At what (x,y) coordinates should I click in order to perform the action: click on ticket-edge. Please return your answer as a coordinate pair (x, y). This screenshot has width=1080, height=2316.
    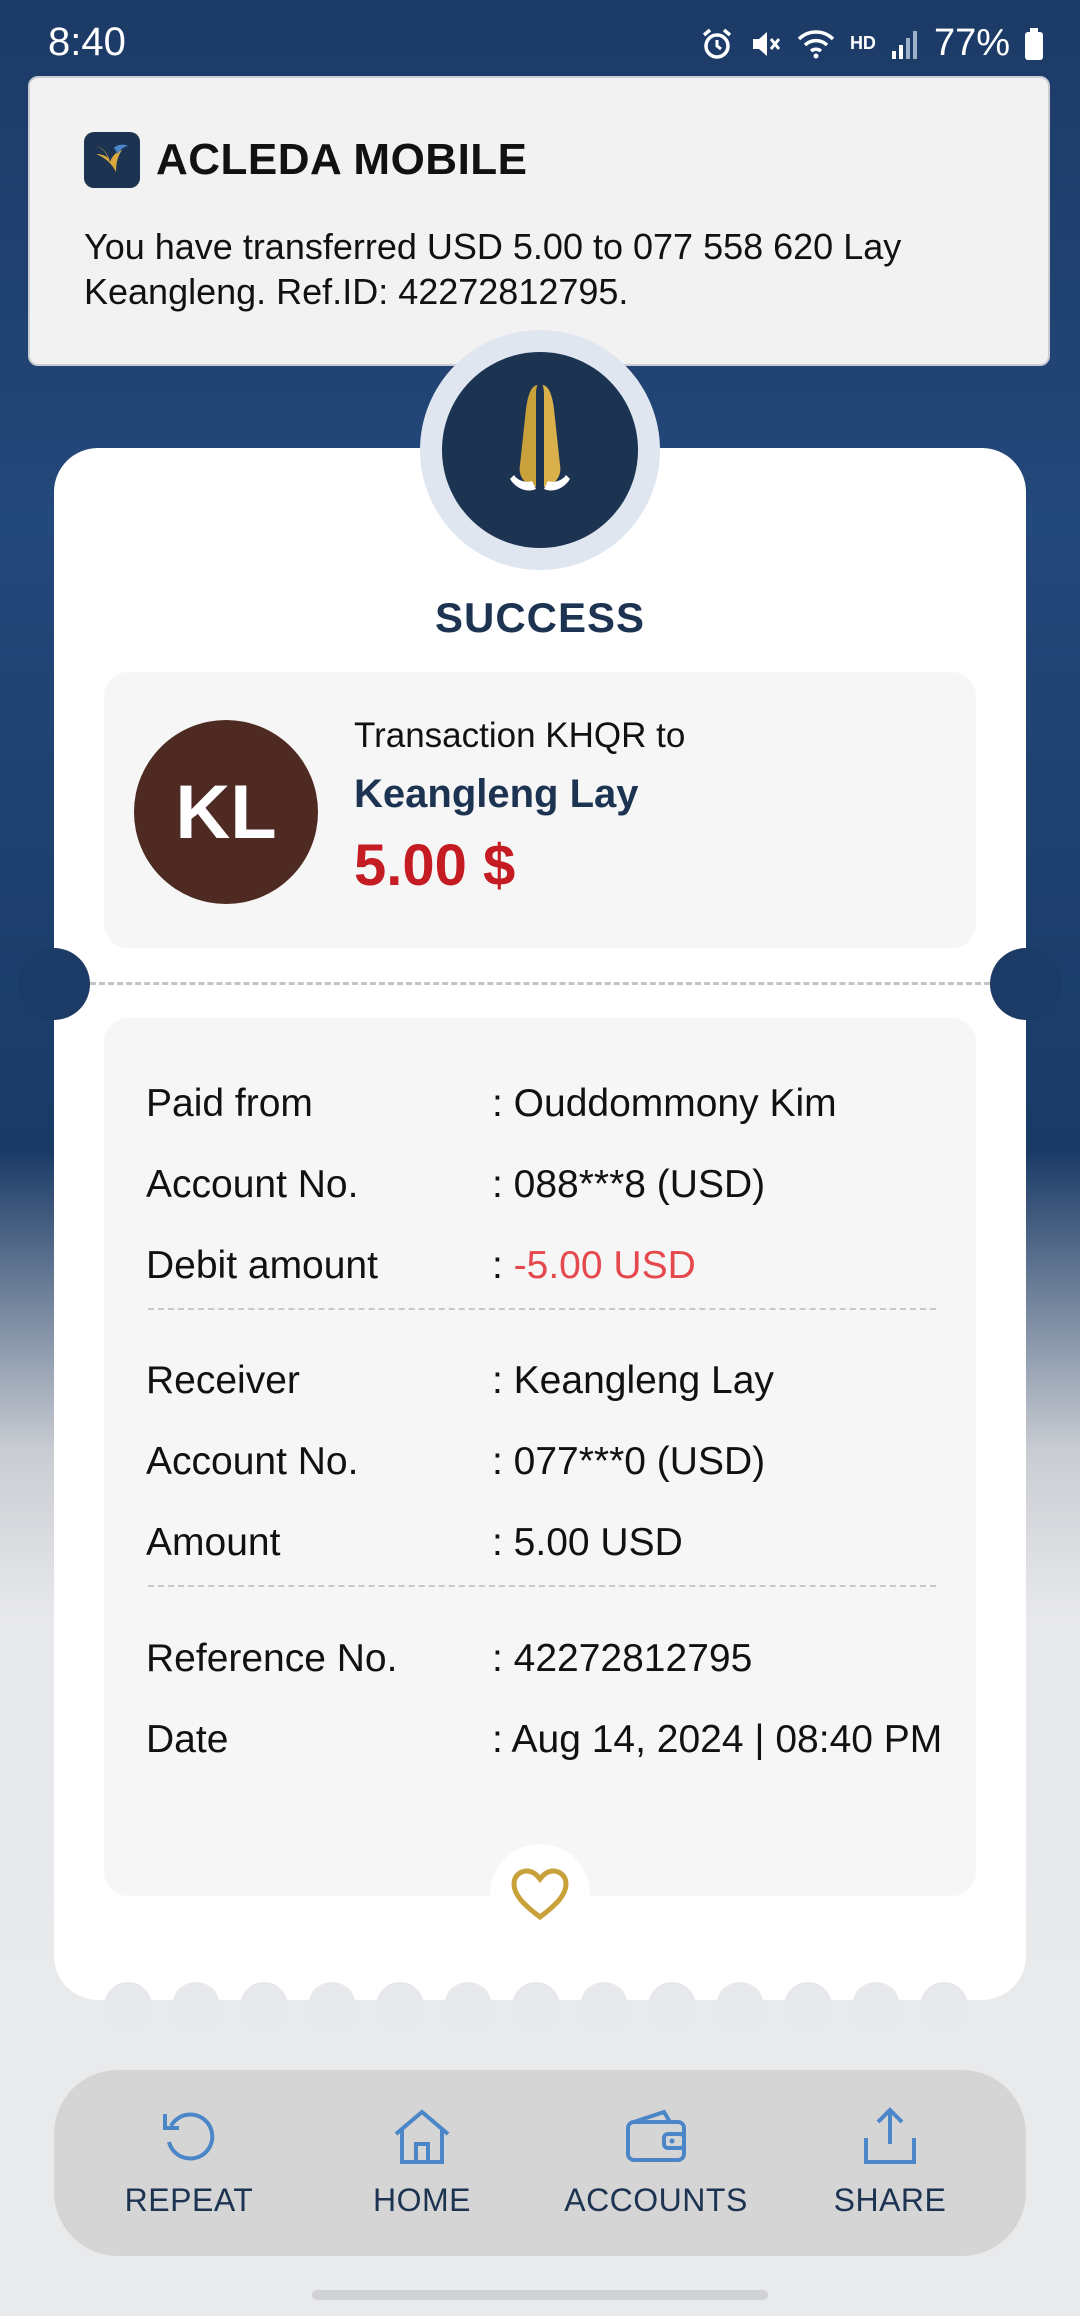
    Looking at the image, I should click on (544, 2006).